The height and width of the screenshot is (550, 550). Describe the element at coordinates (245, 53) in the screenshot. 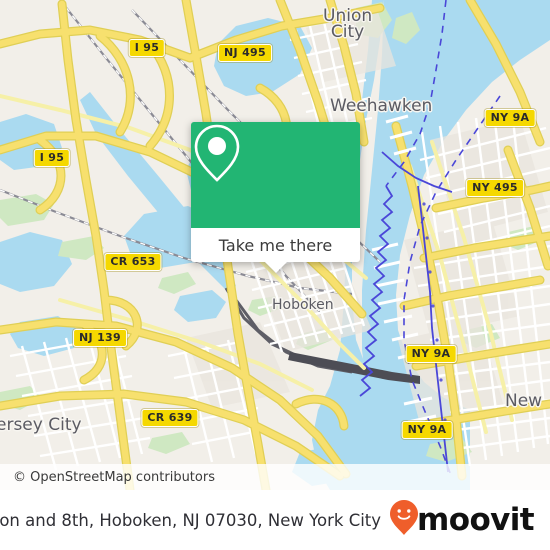

I see `highway-shield-nj495: NJ 495` at that location.